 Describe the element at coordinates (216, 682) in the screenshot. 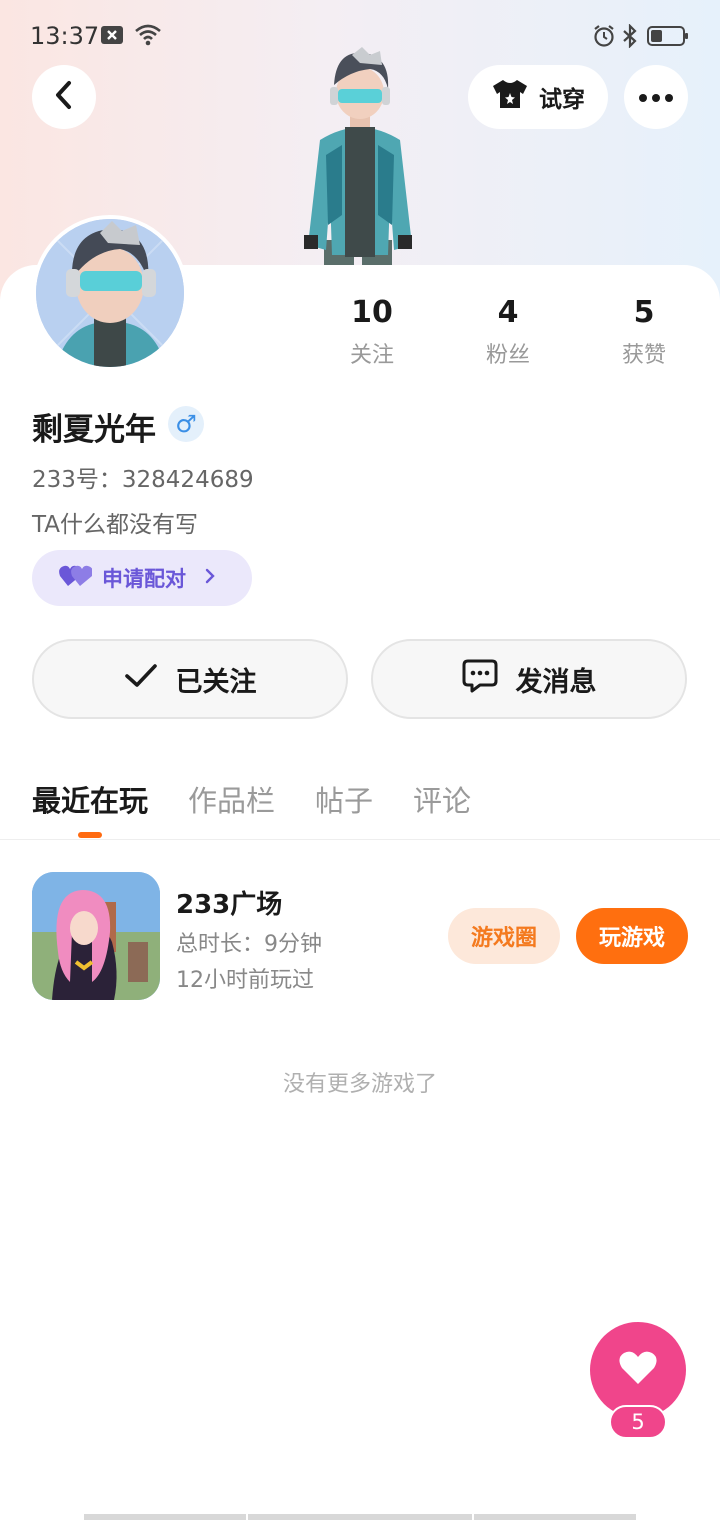

I see `followed-label: 已关注` at that location.